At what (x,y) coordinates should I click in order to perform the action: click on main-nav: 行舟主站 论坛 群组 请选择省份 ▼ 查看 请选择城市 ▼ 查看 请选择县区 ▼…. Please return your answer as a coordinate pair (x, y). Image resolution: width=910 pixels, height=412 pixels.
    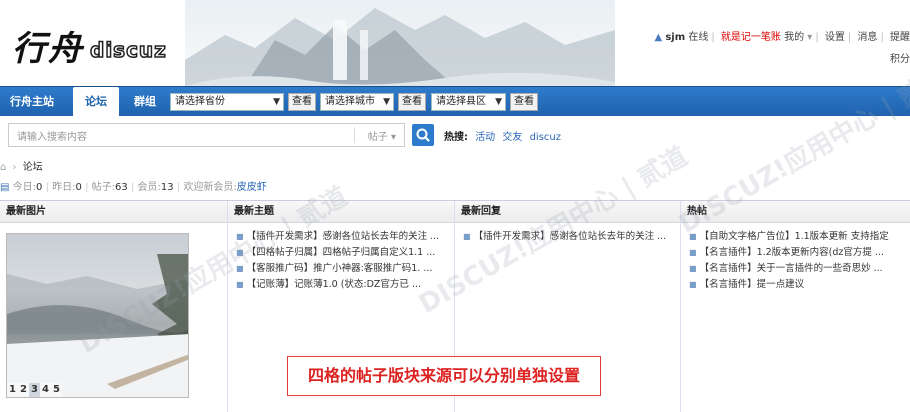
    Looking at the image, I should click on (455, 101).